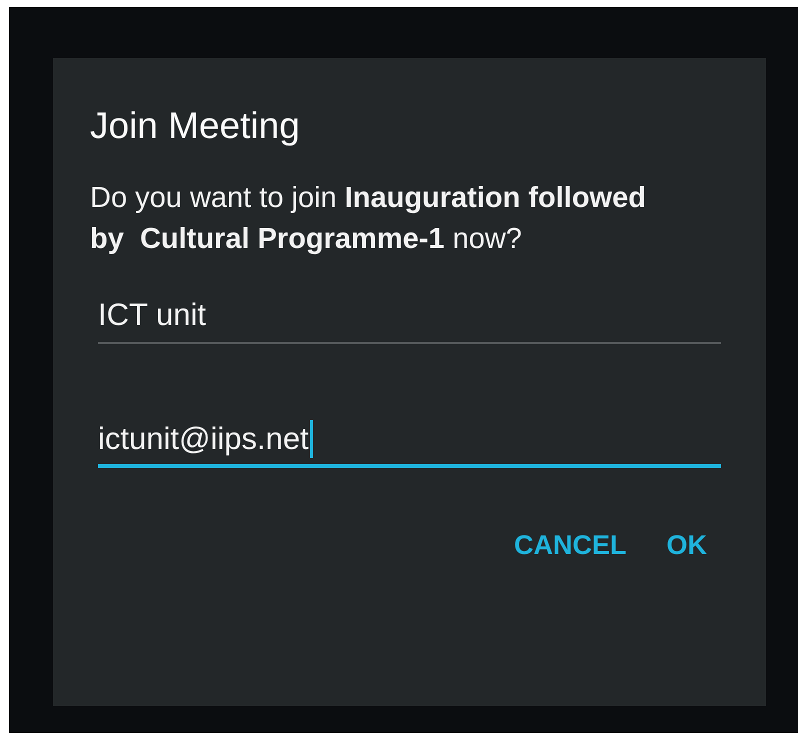 This screenshot has width=798, height=738. What do you see at coordinates (311, 439) in the screenshot?
I see `text-cursor` at bounding box center [311, 439].